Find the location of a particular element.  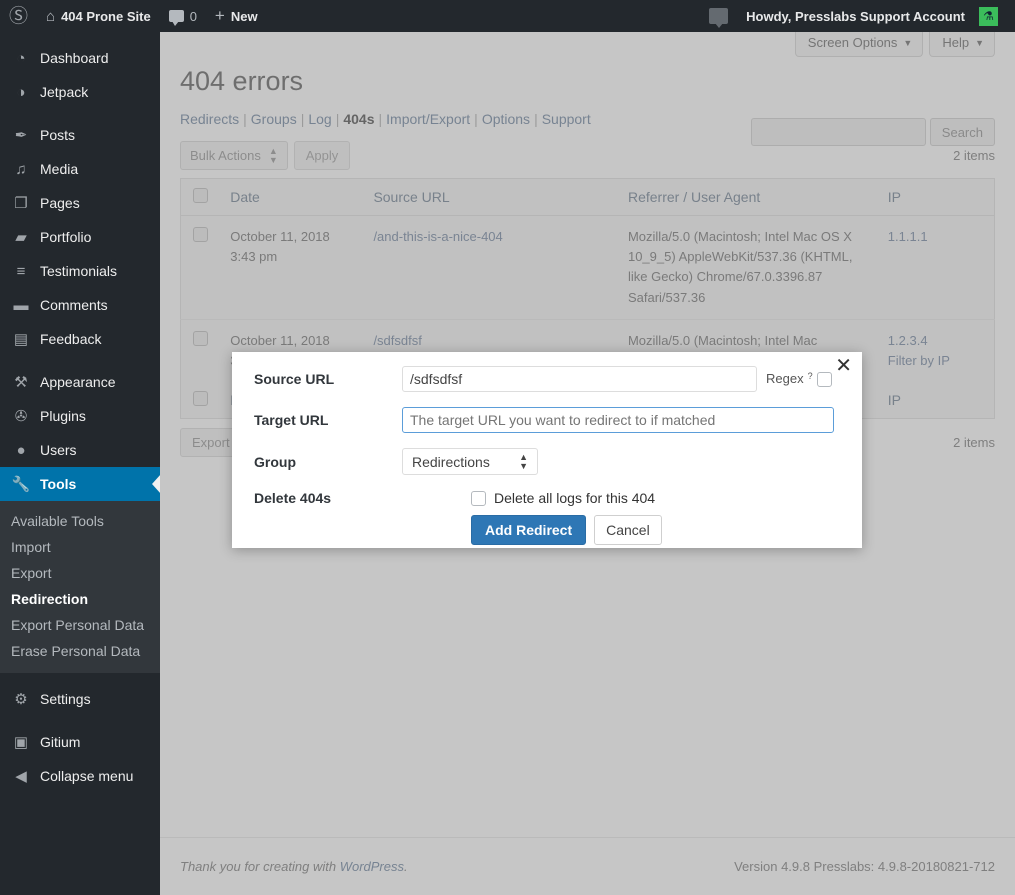

subnav-options: Options is located at coordinates (506, 119).